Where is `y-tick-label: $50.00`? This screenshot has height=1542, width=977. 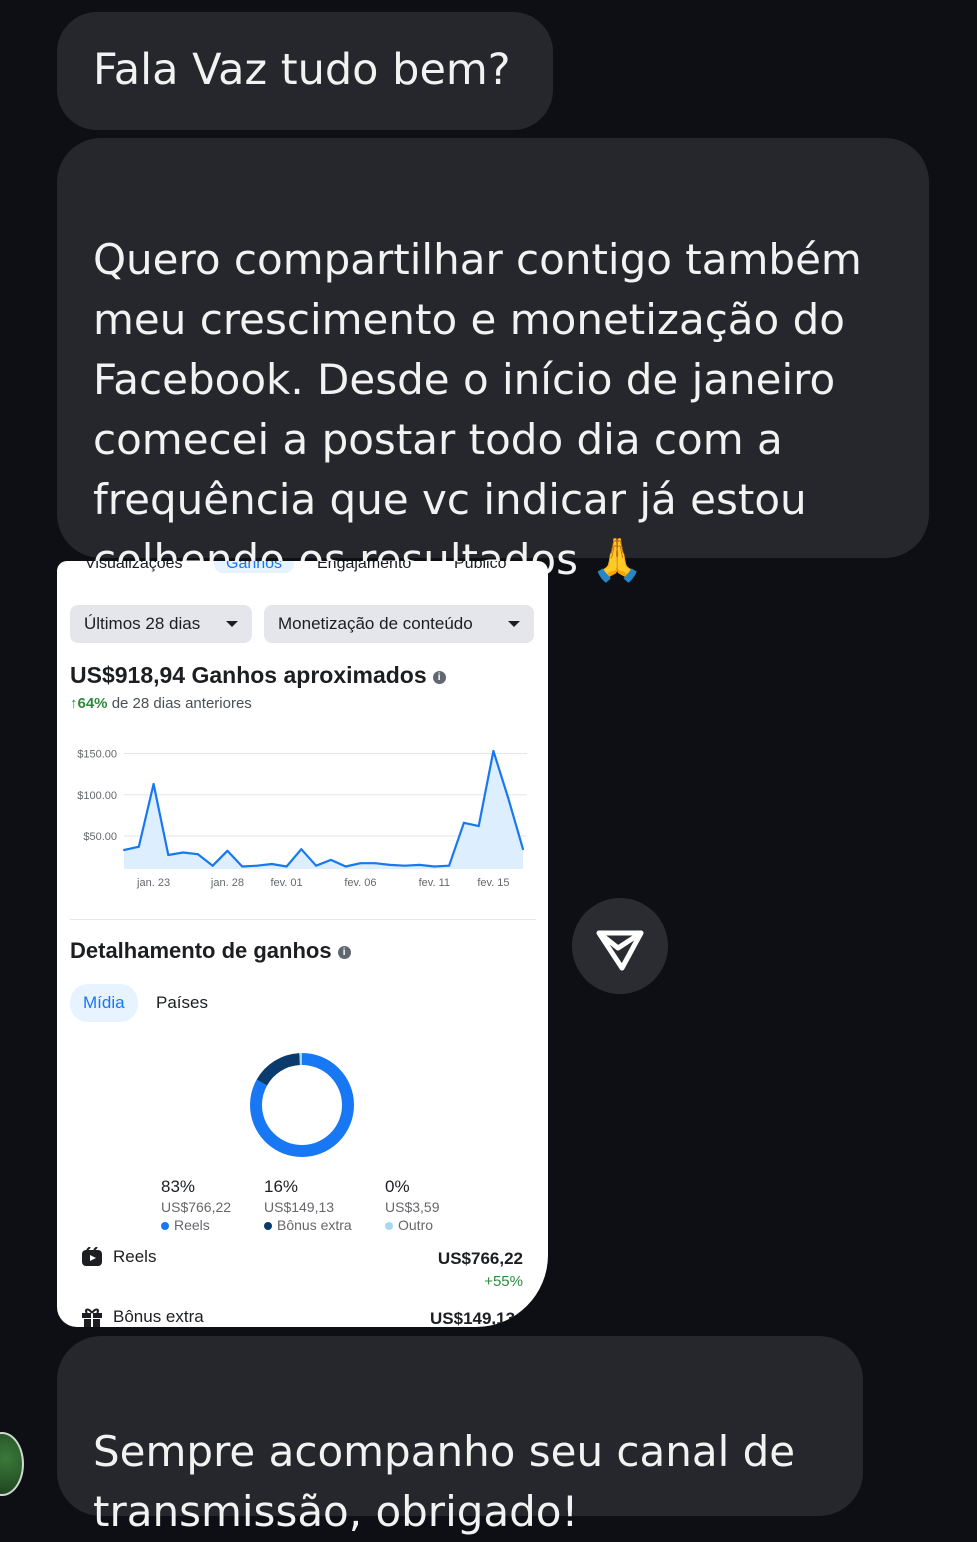
y-tick-label: $50.00 is located at coordinates (100, 837).